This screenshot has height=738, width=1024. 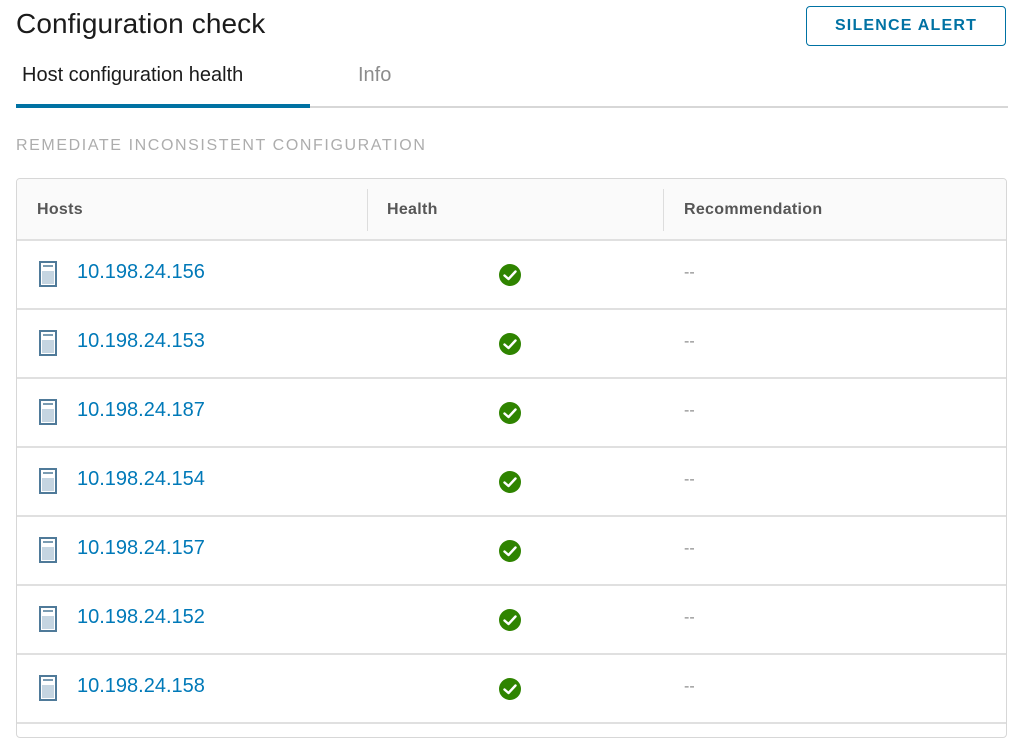 What do you see at coordinates (60, 210) in the screenshot?
I see `column-header-hosts: Hosts` at bounding box center [60, 210].